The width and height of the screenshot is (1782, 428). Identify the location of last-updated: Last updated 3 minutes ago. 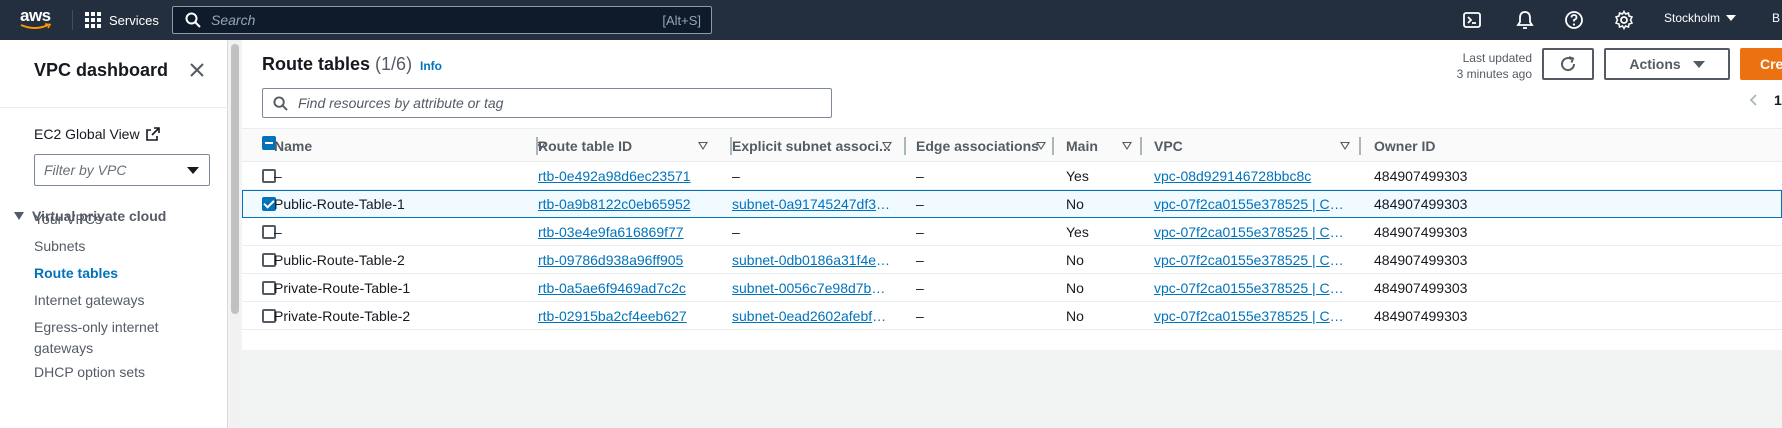
(1477, 66).